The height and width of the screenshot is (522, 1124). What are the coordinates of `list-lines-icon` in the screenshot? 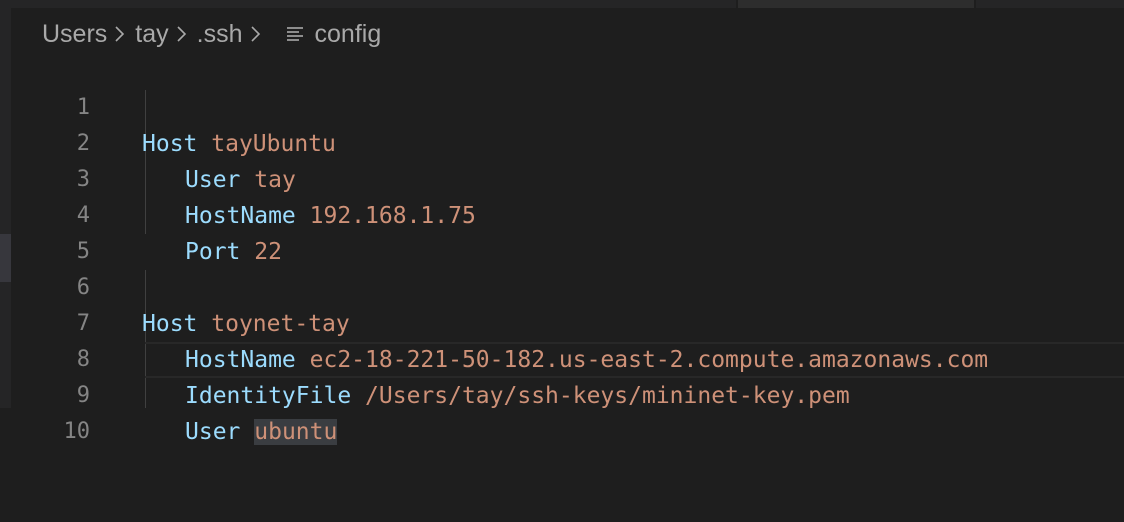 It's located at (295, 34).